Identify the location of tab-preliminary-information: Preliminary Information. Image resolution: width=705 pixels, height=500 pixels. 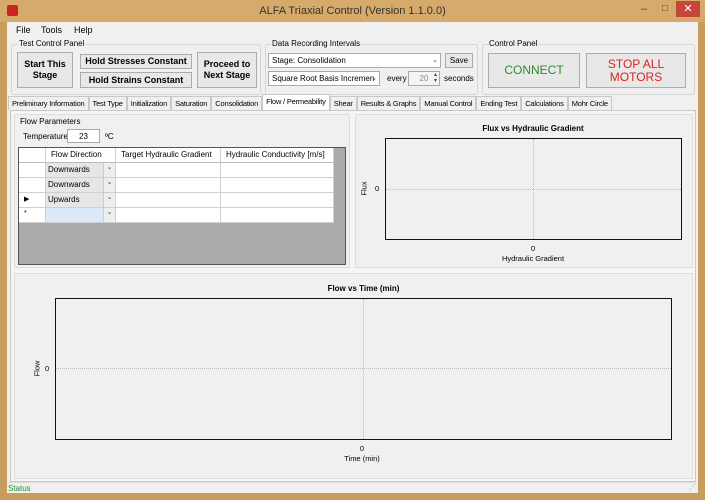
(48, 103).